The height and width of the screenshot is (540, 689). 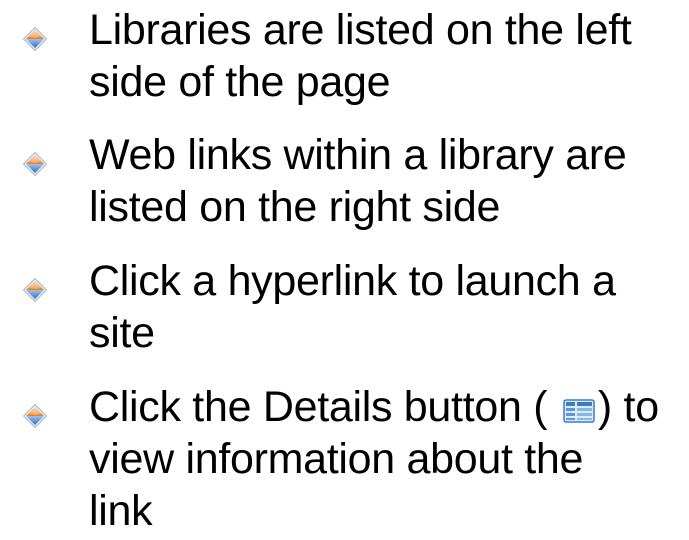 I want to click on text-segment: Click the Details button (, so click(x=324, y=407).